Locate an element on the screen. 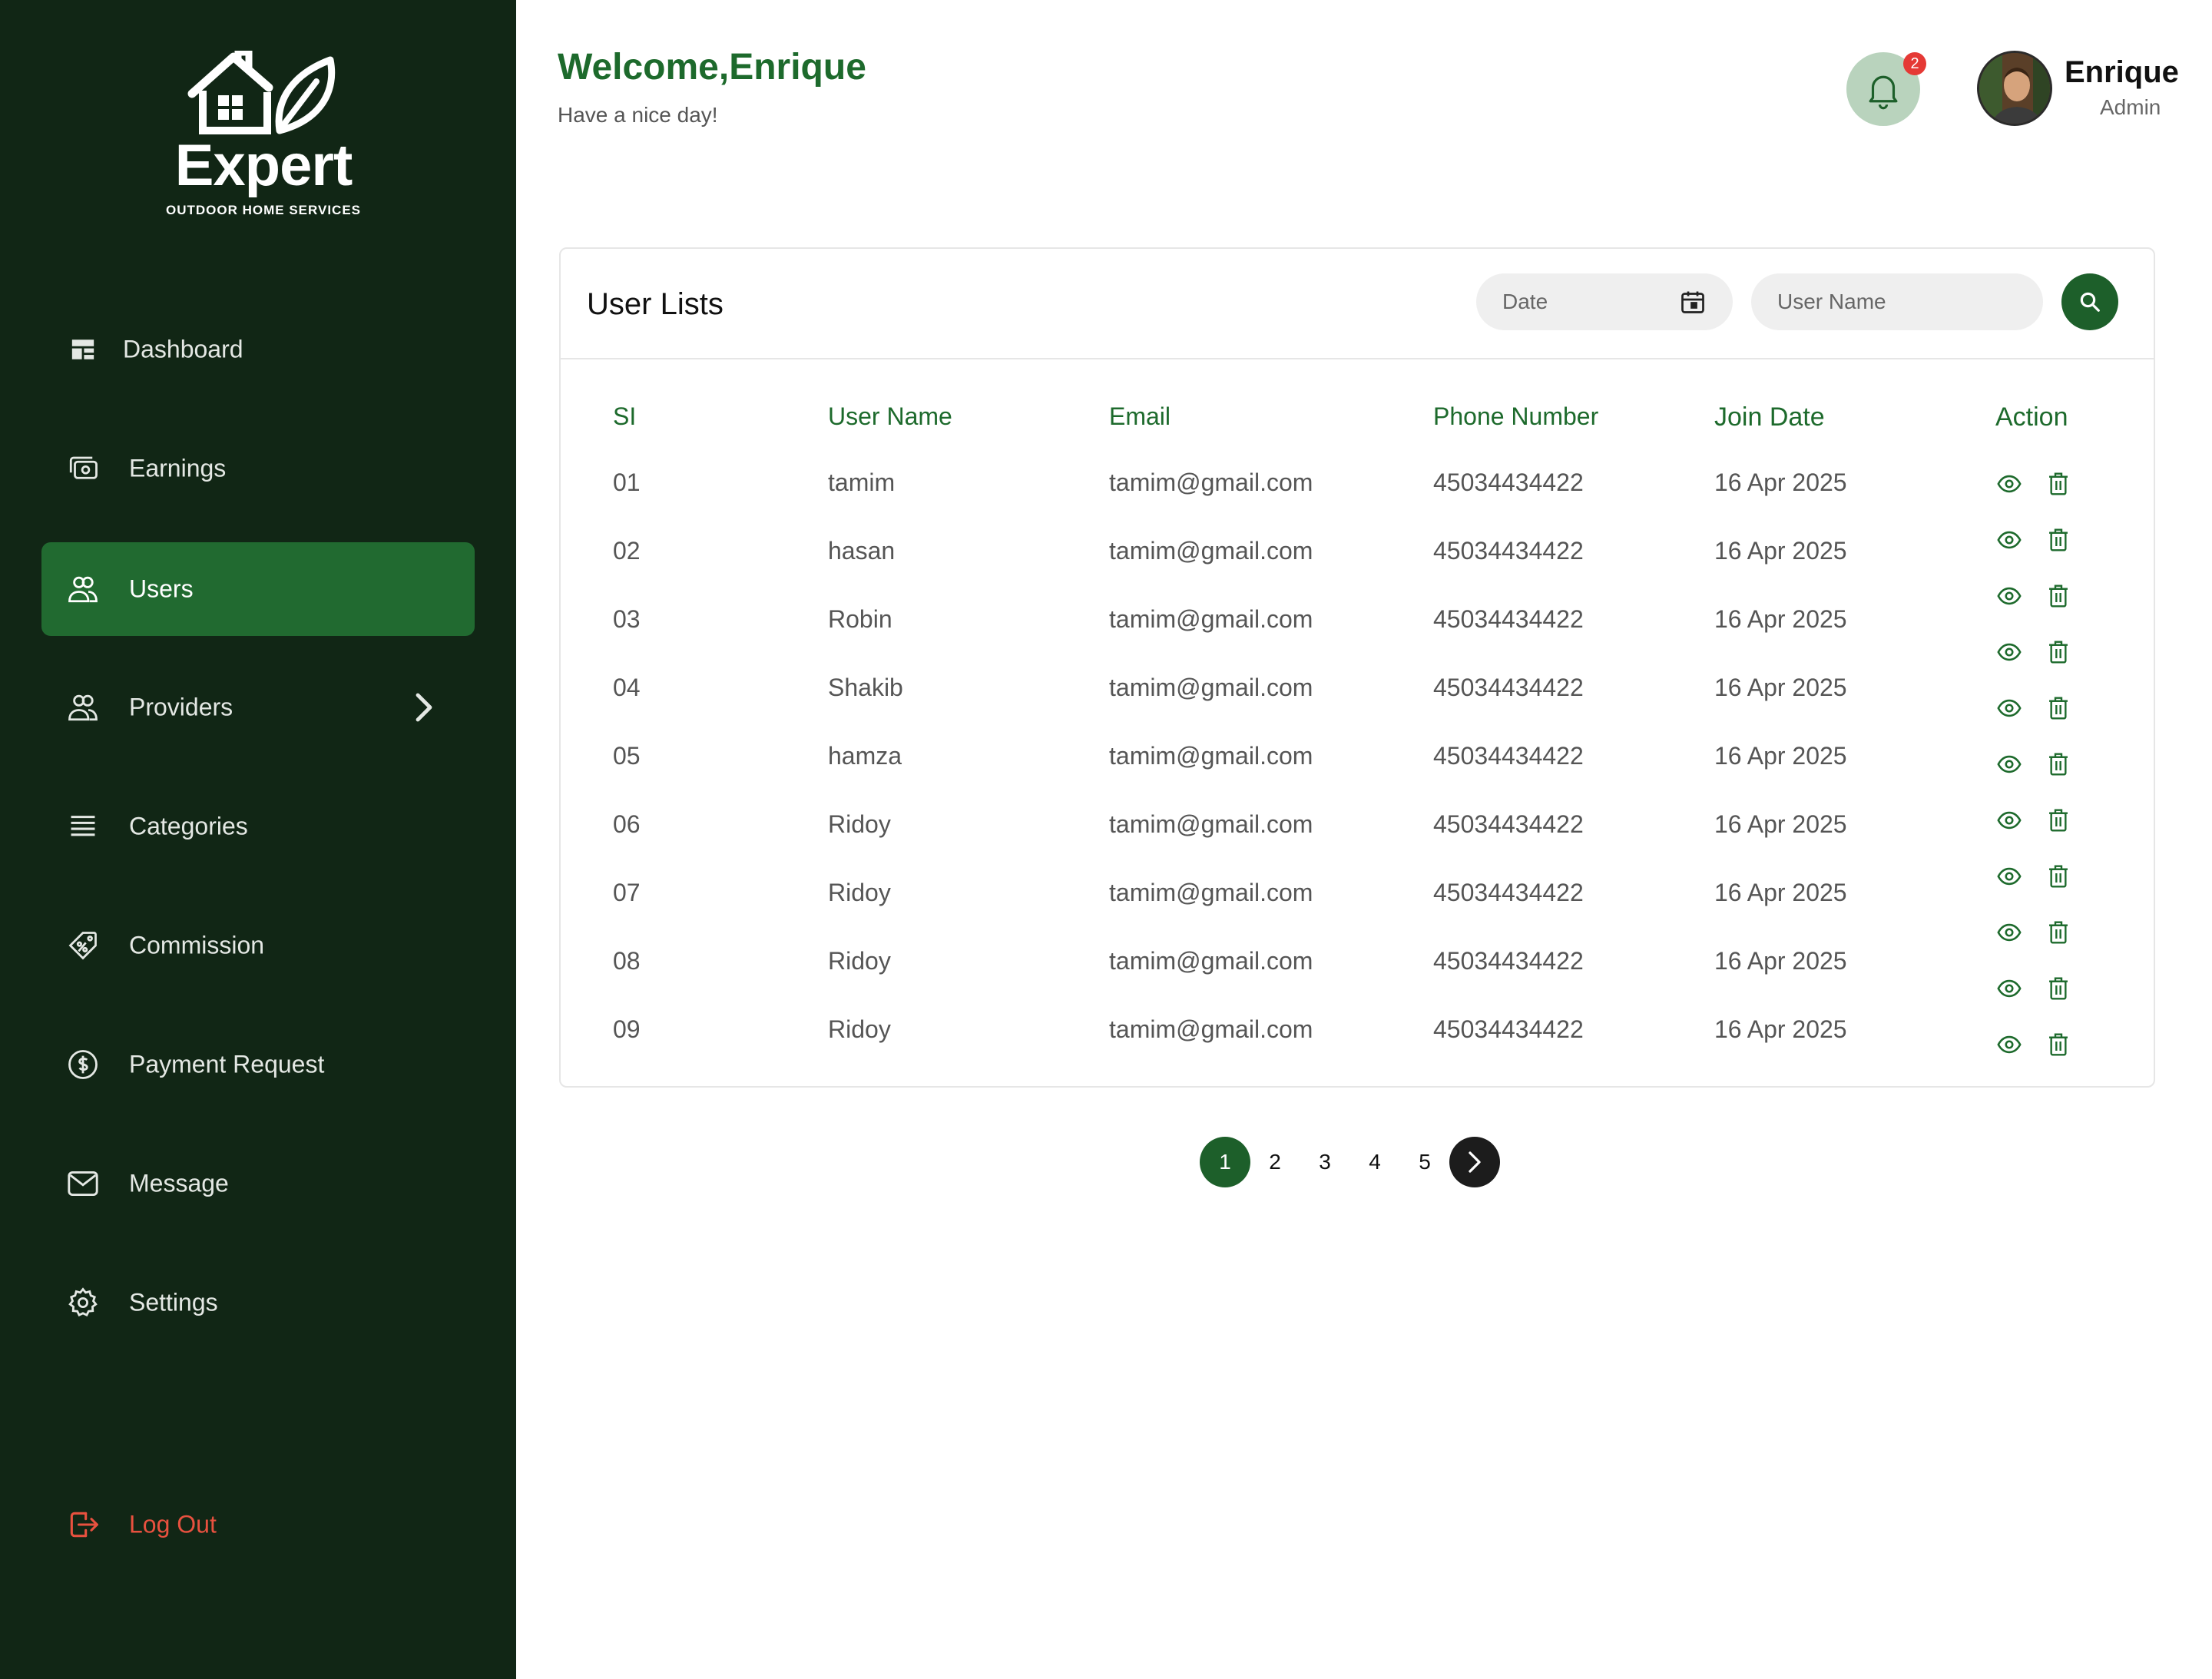  notification-badge: 2 is located at coordinates (1915, 63).